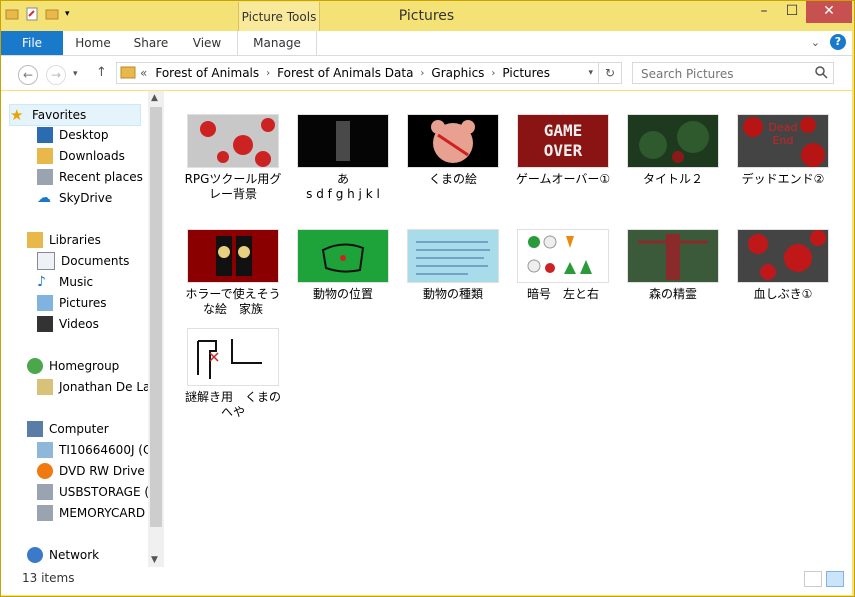  I want to click on libraries-icon, so click(35, 240).